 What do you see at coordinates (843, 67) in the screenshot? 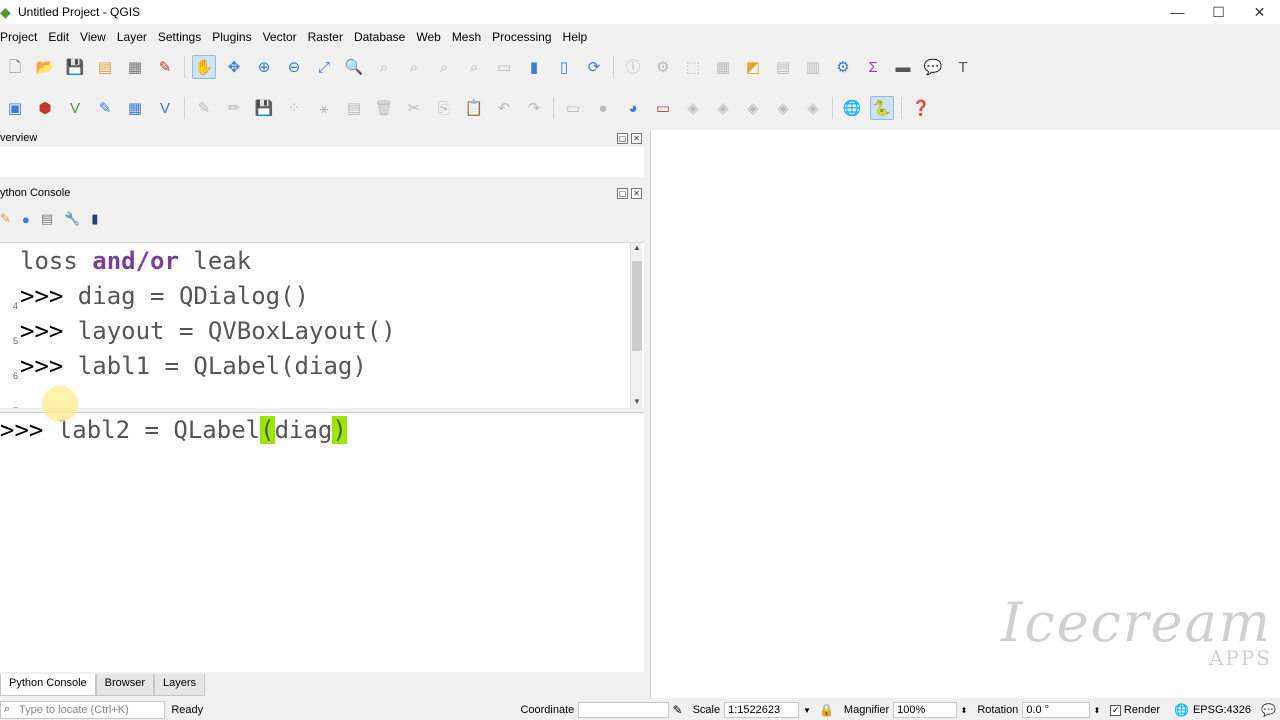
I see `processing-toolbox-icon: ⚙` at bounding box center [843, 67].